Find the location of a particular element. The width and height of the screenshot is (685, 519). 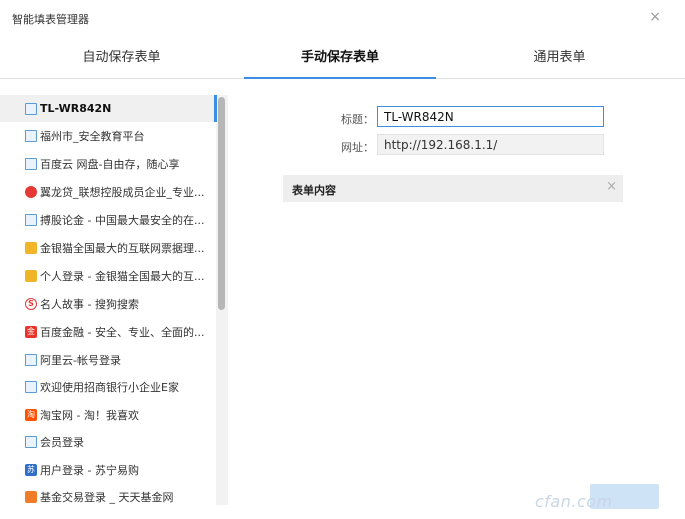

url-field-label: 网址： is located at coordinates (357, 147).